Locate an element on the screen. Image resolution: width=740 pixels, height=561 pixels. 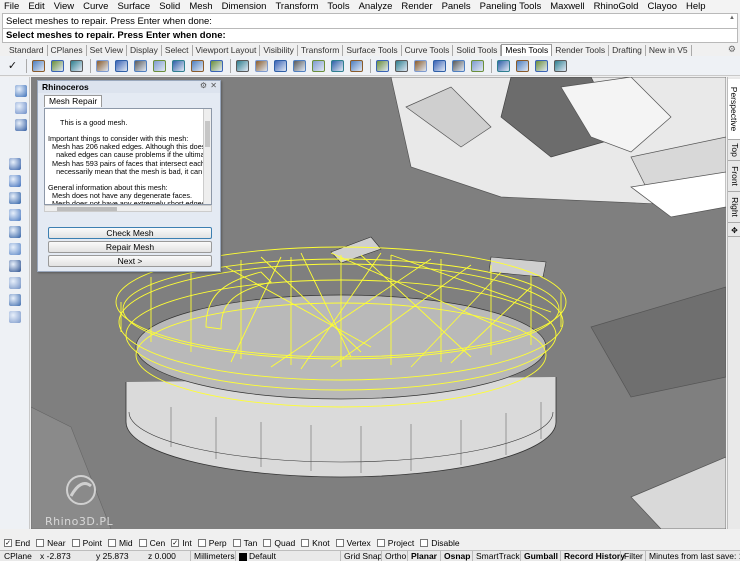
tab-curve-tools: Curve Tools is located at coordinates (428, 50).